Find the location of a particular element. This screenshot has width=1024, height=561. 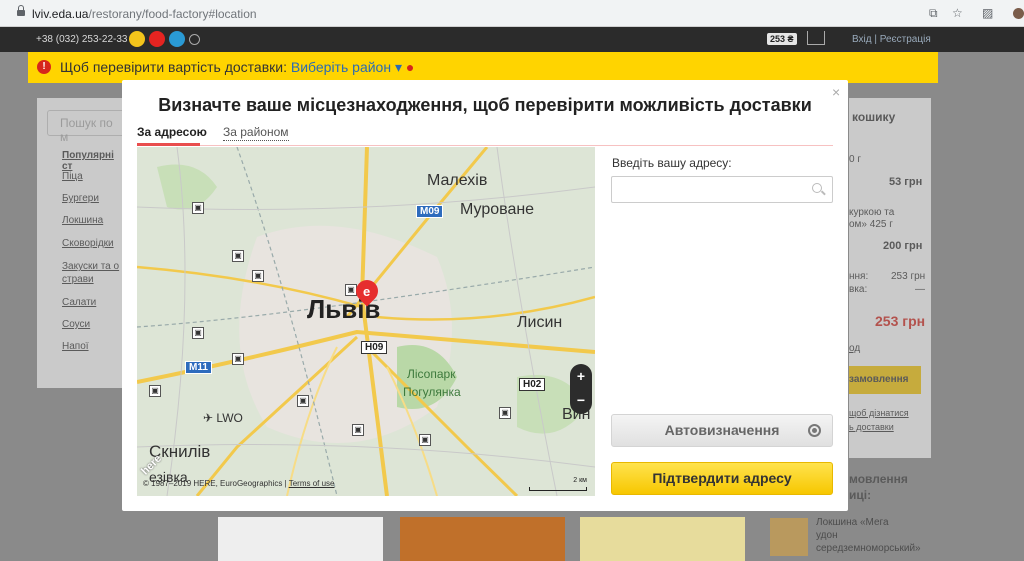

url-host: lviv.eda.ua is located at coordinates (60, 14).